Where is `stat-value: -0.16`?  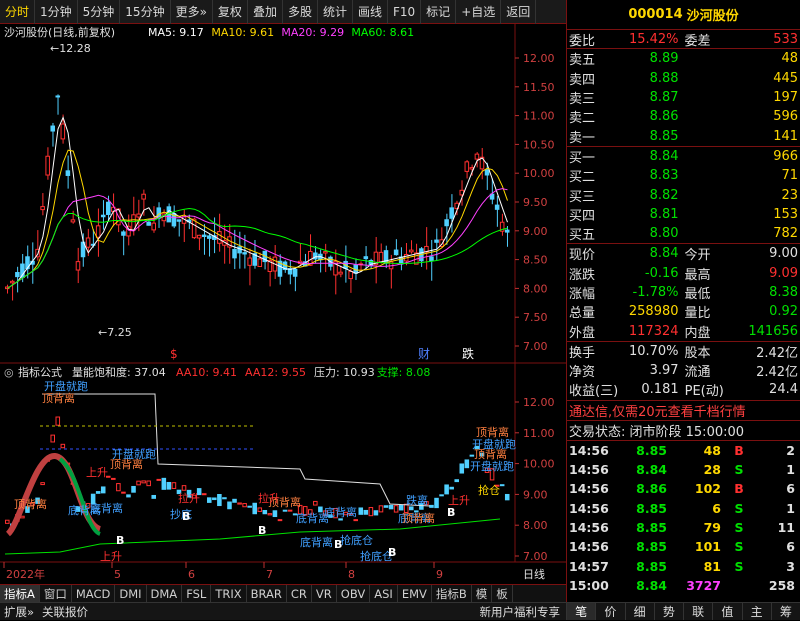 stat-value: -0.16 is located at coordinates (661, 273).